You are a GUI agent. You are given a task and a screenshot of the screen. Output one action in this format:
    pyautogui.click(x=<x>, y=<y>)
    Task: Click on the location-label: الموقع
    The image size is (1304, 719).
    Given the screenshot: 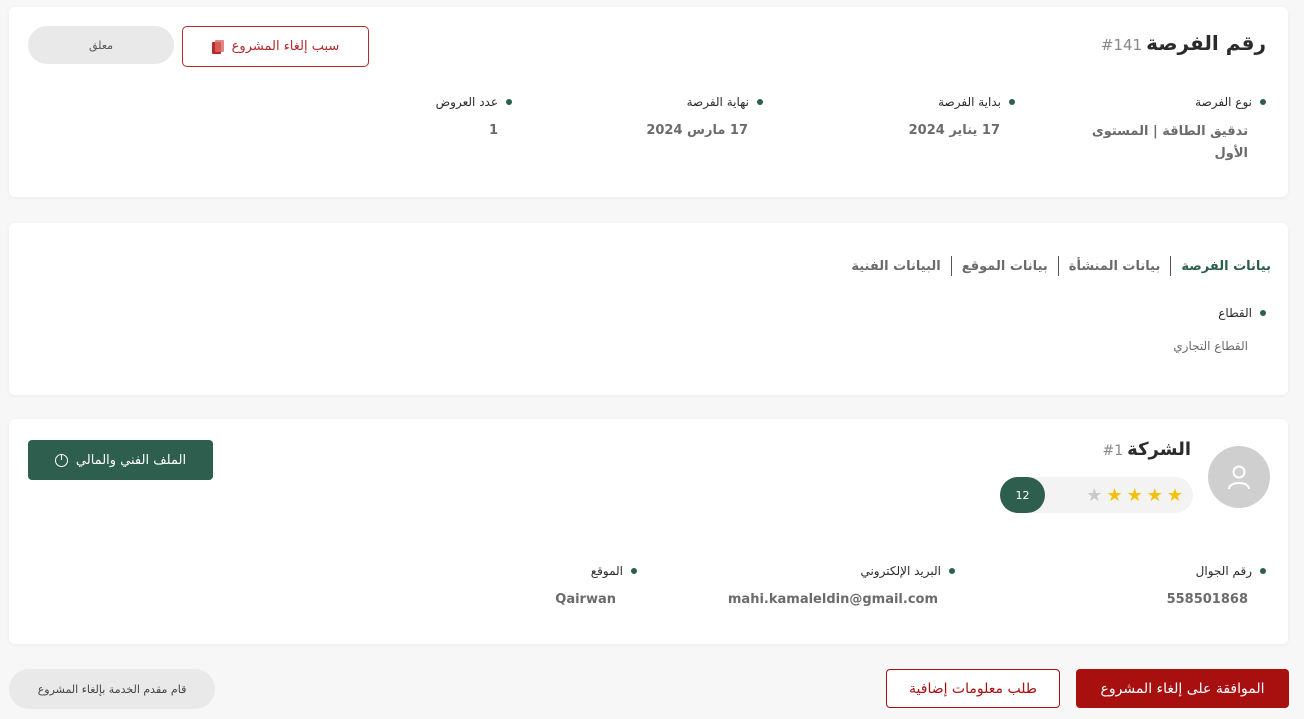 What is the action you would take?
    pyautogui.click(x=614, y=571)
    